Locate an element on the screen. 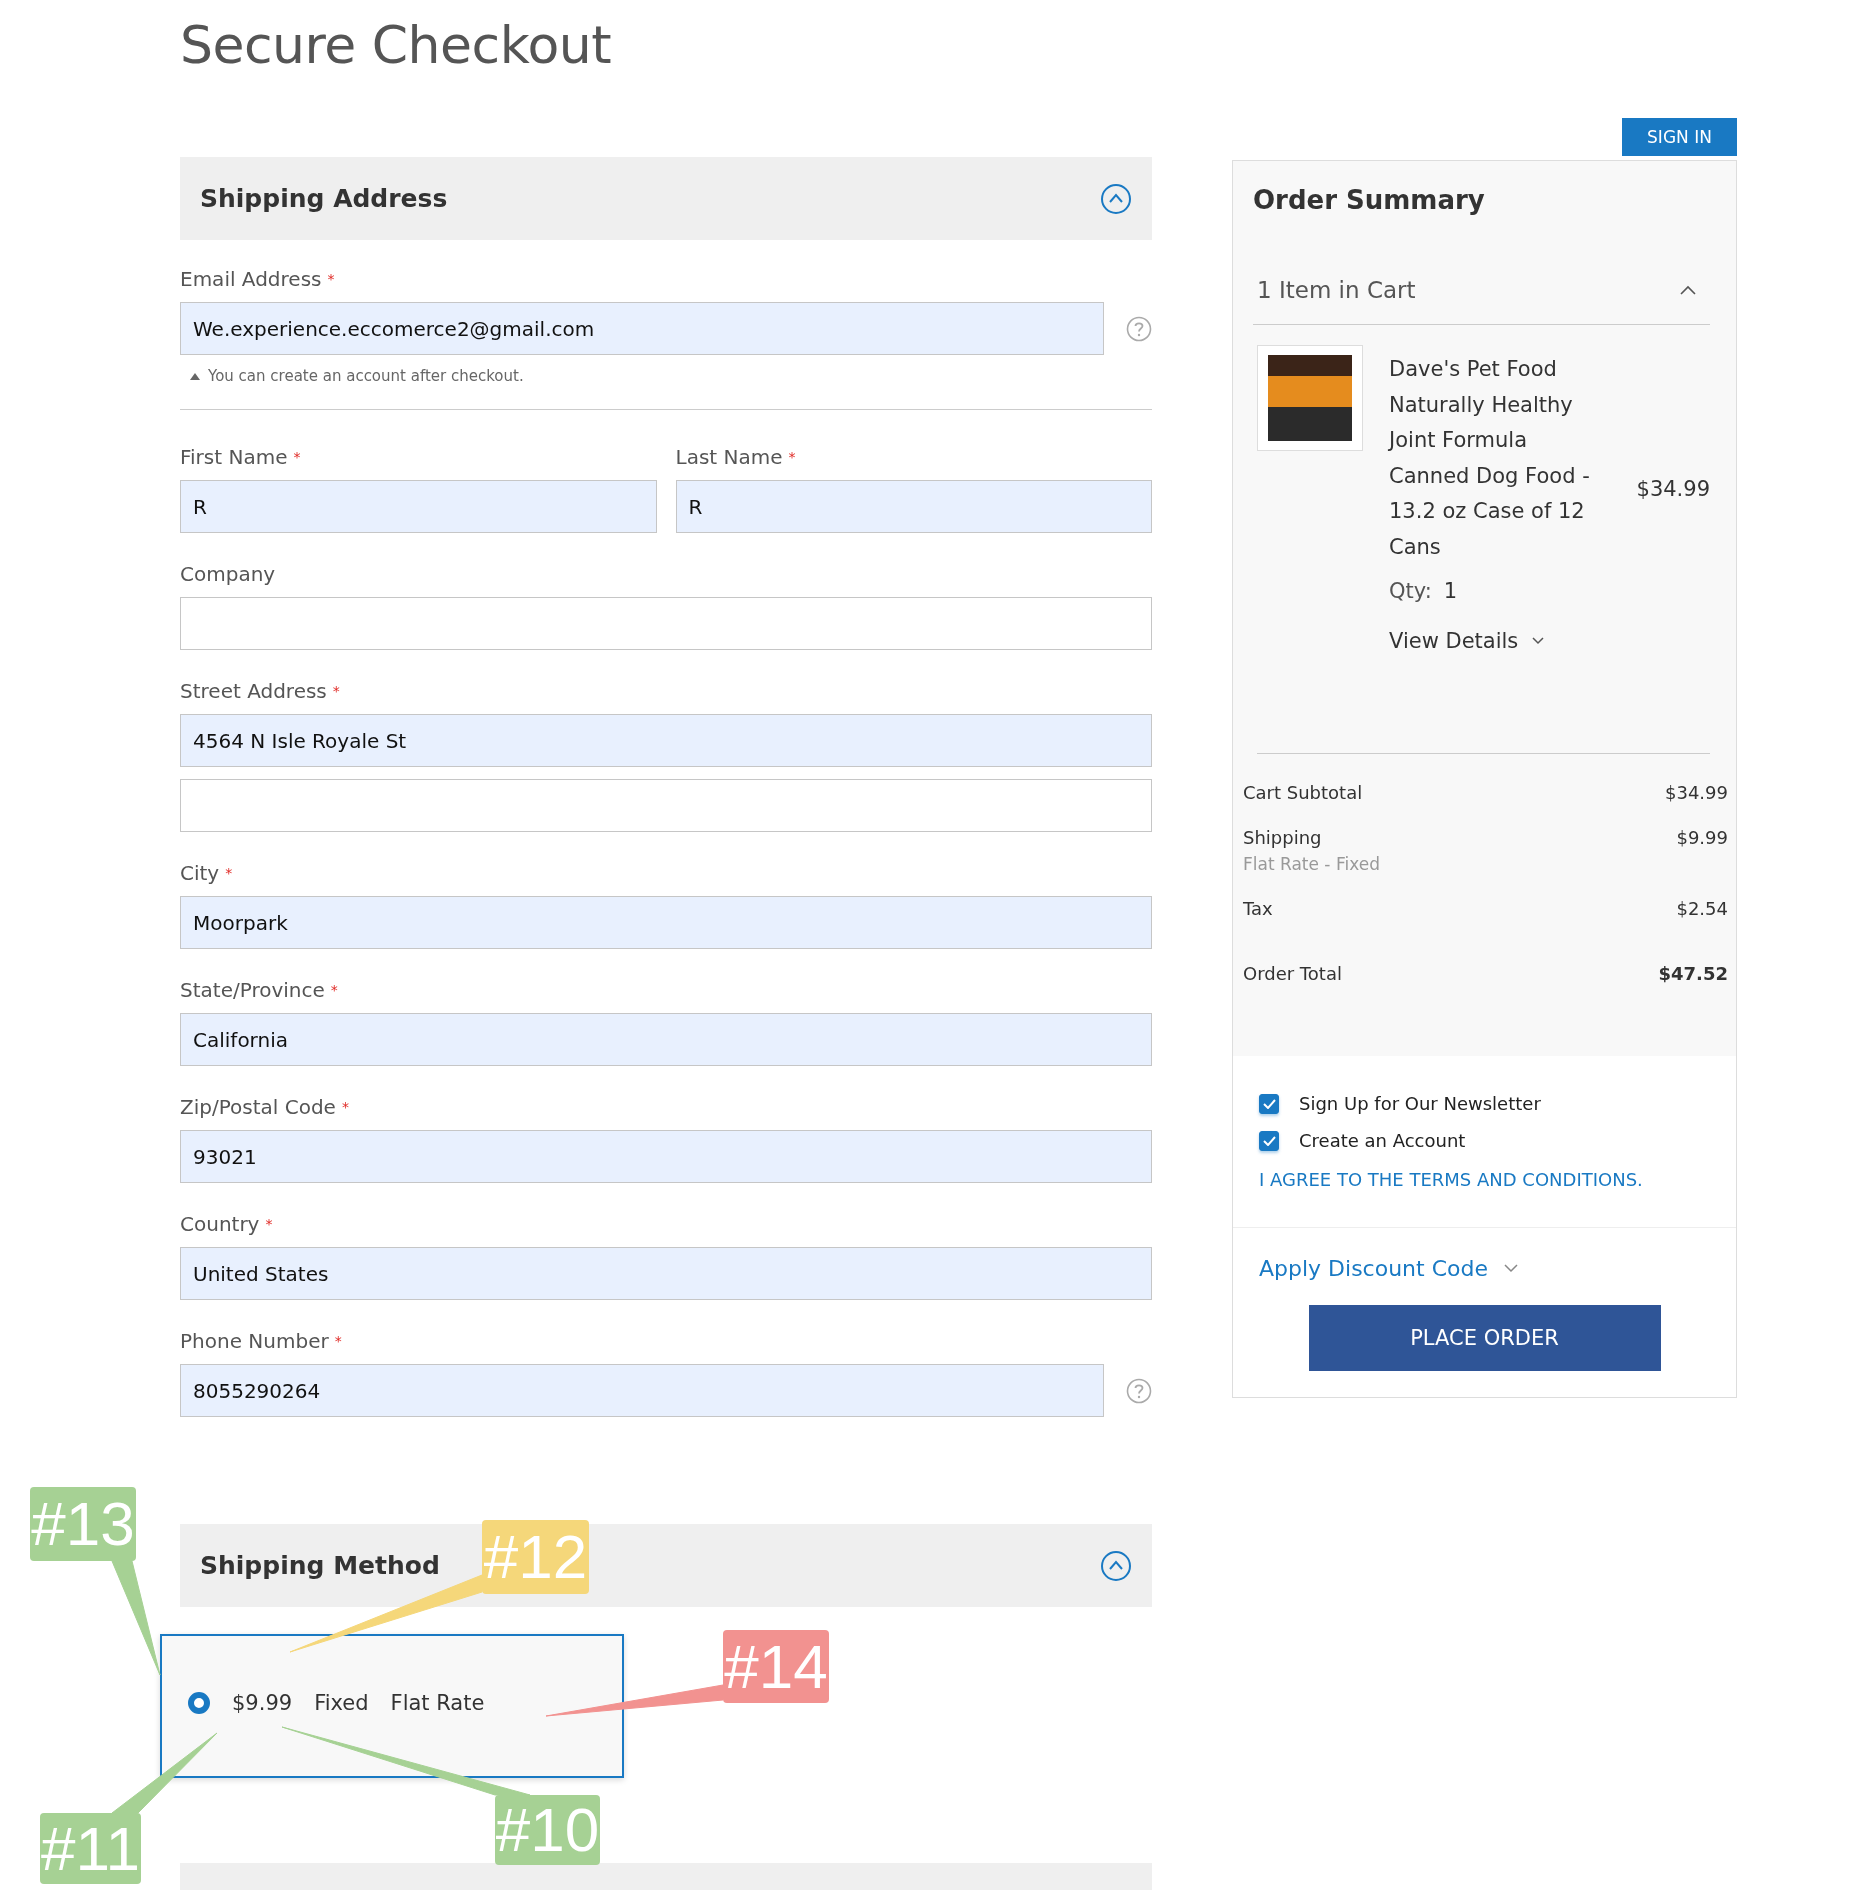 The height and width of the screenshot is (1890, 1864). page-title: Secure Checkout is located at coordinates (396, 45).